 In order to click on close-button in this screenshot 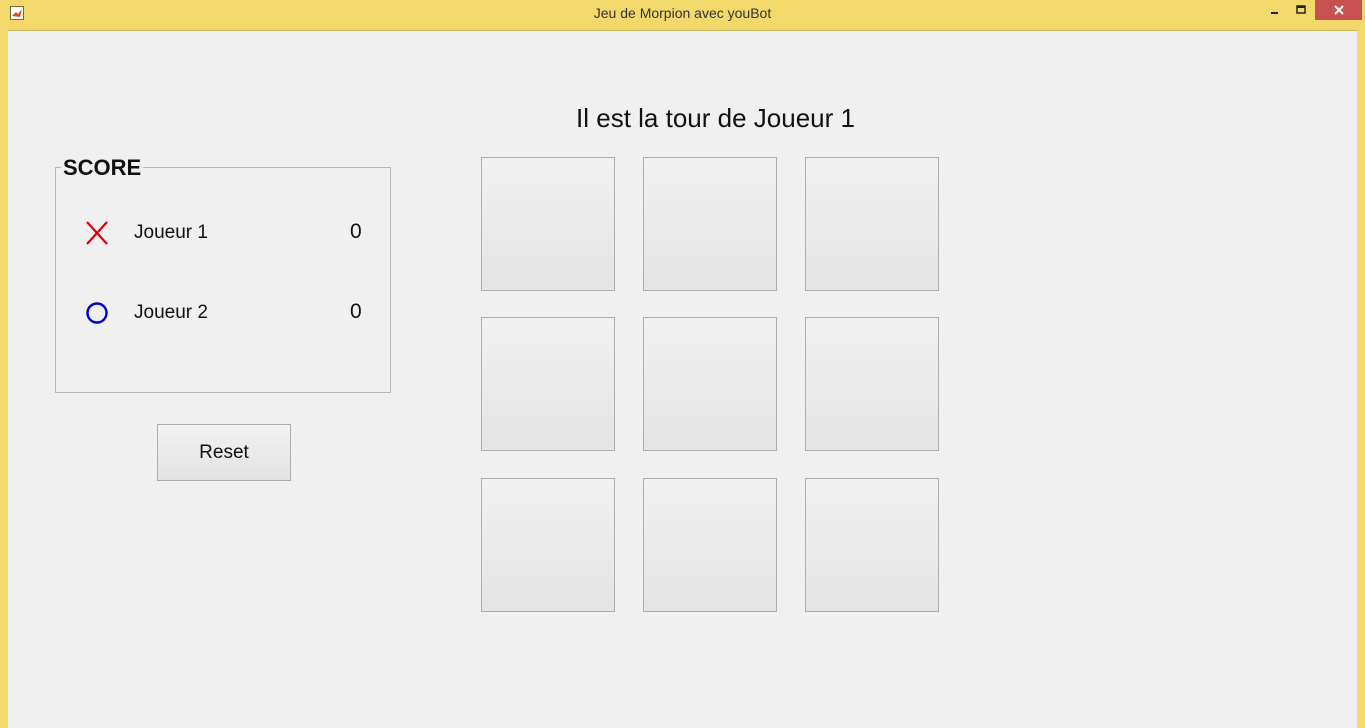, I will do `click(1338, 10)`.